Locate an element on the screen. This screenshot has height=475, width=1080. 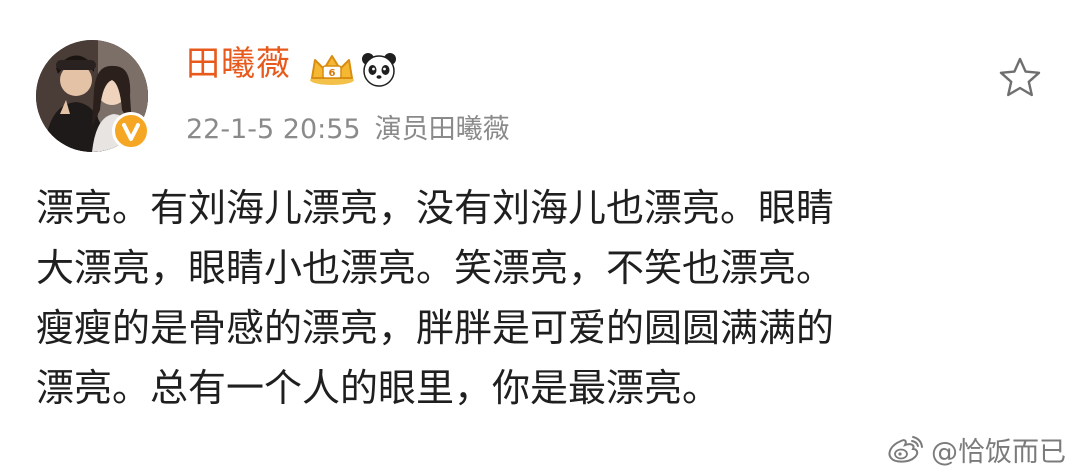
crown-icon: 6 is located at coordinates (332, 70).